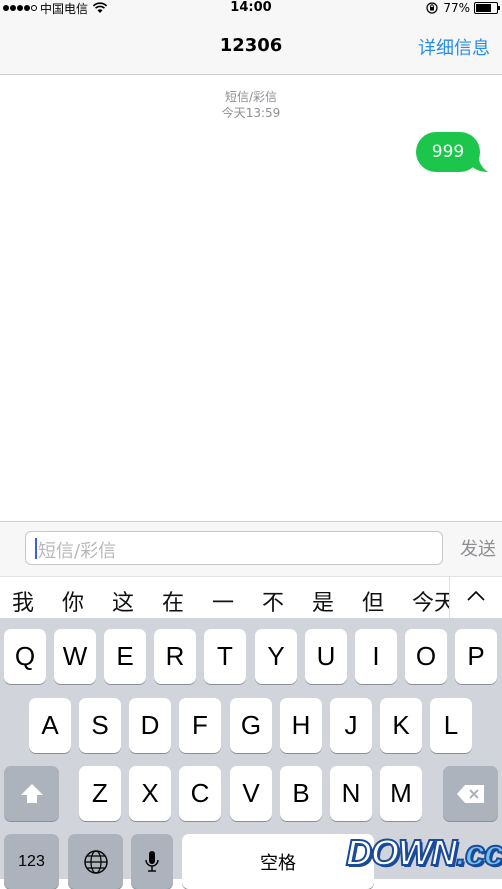 The image size is (502, 889). I want to click on candidate-item: 一, so click(223, 601).